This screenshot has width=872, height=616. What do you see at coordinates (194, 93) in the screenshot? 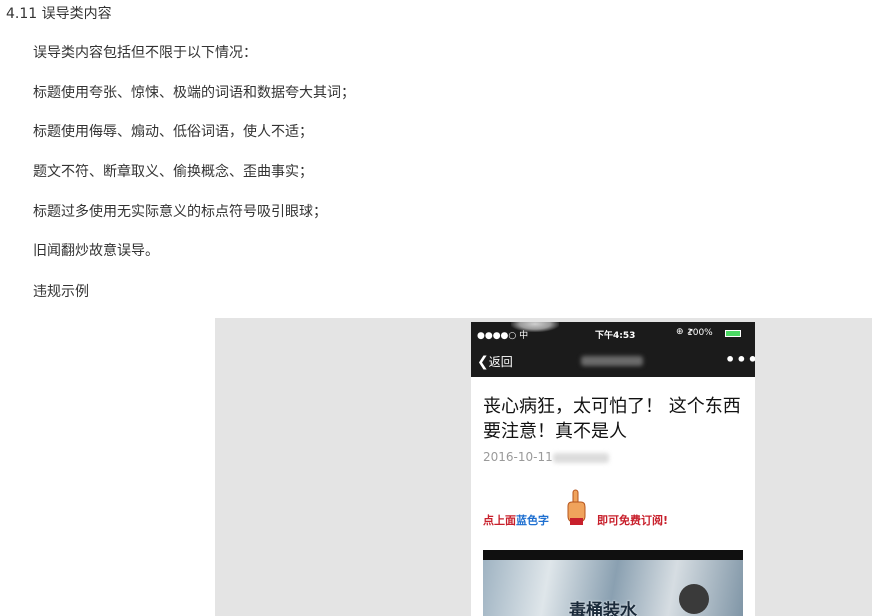
I see `rule-item-exaggeration: 标题使用夸张、惊悚、极端的词语和数据夸大其词；` at bounding box center [194, 93].